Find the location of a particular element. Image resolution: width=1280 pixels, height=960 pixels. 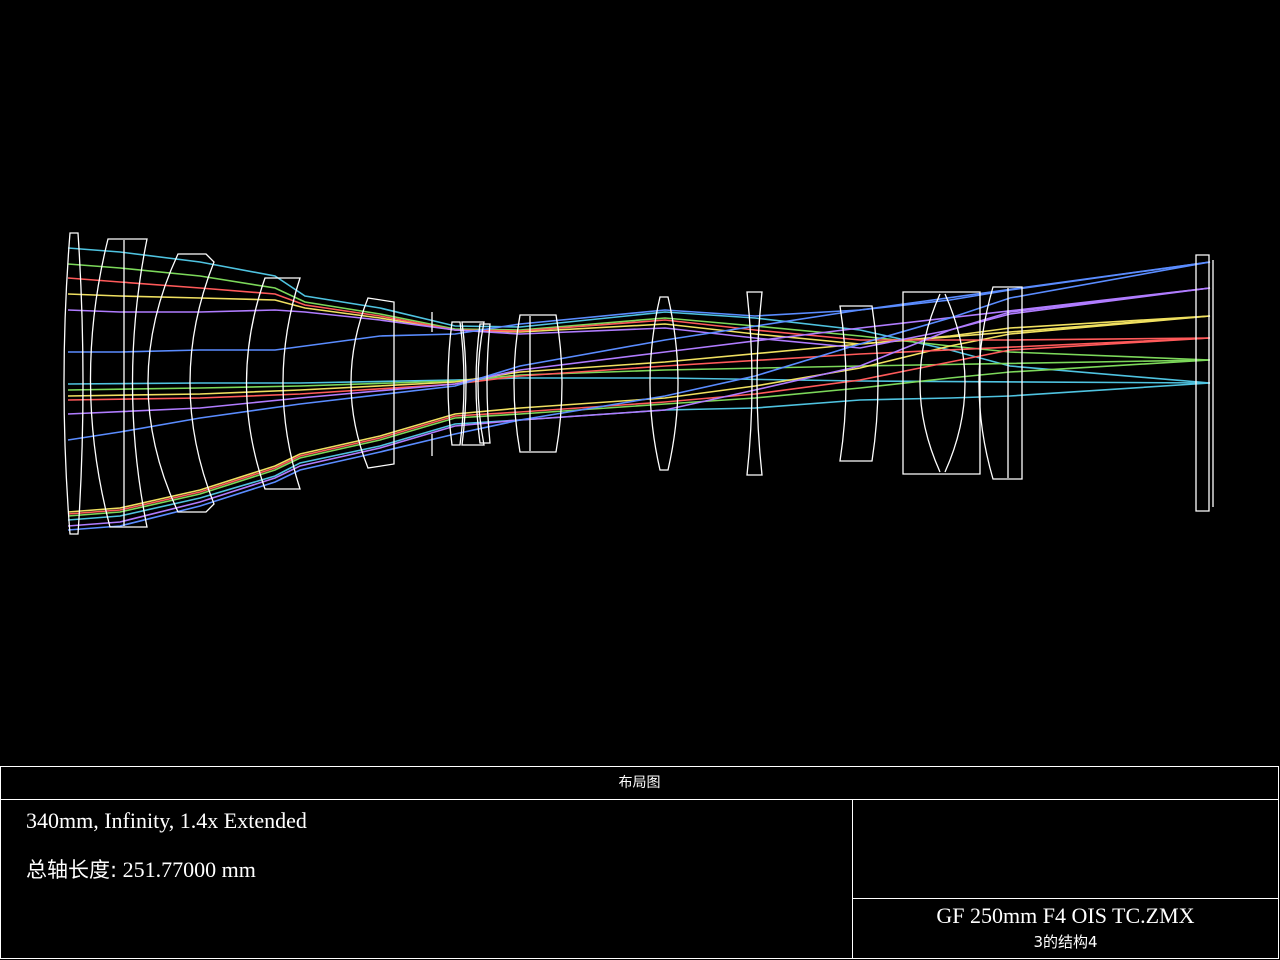

total-length: 总轴长度: 251.77000 mm is located at coordinates (141, 869).